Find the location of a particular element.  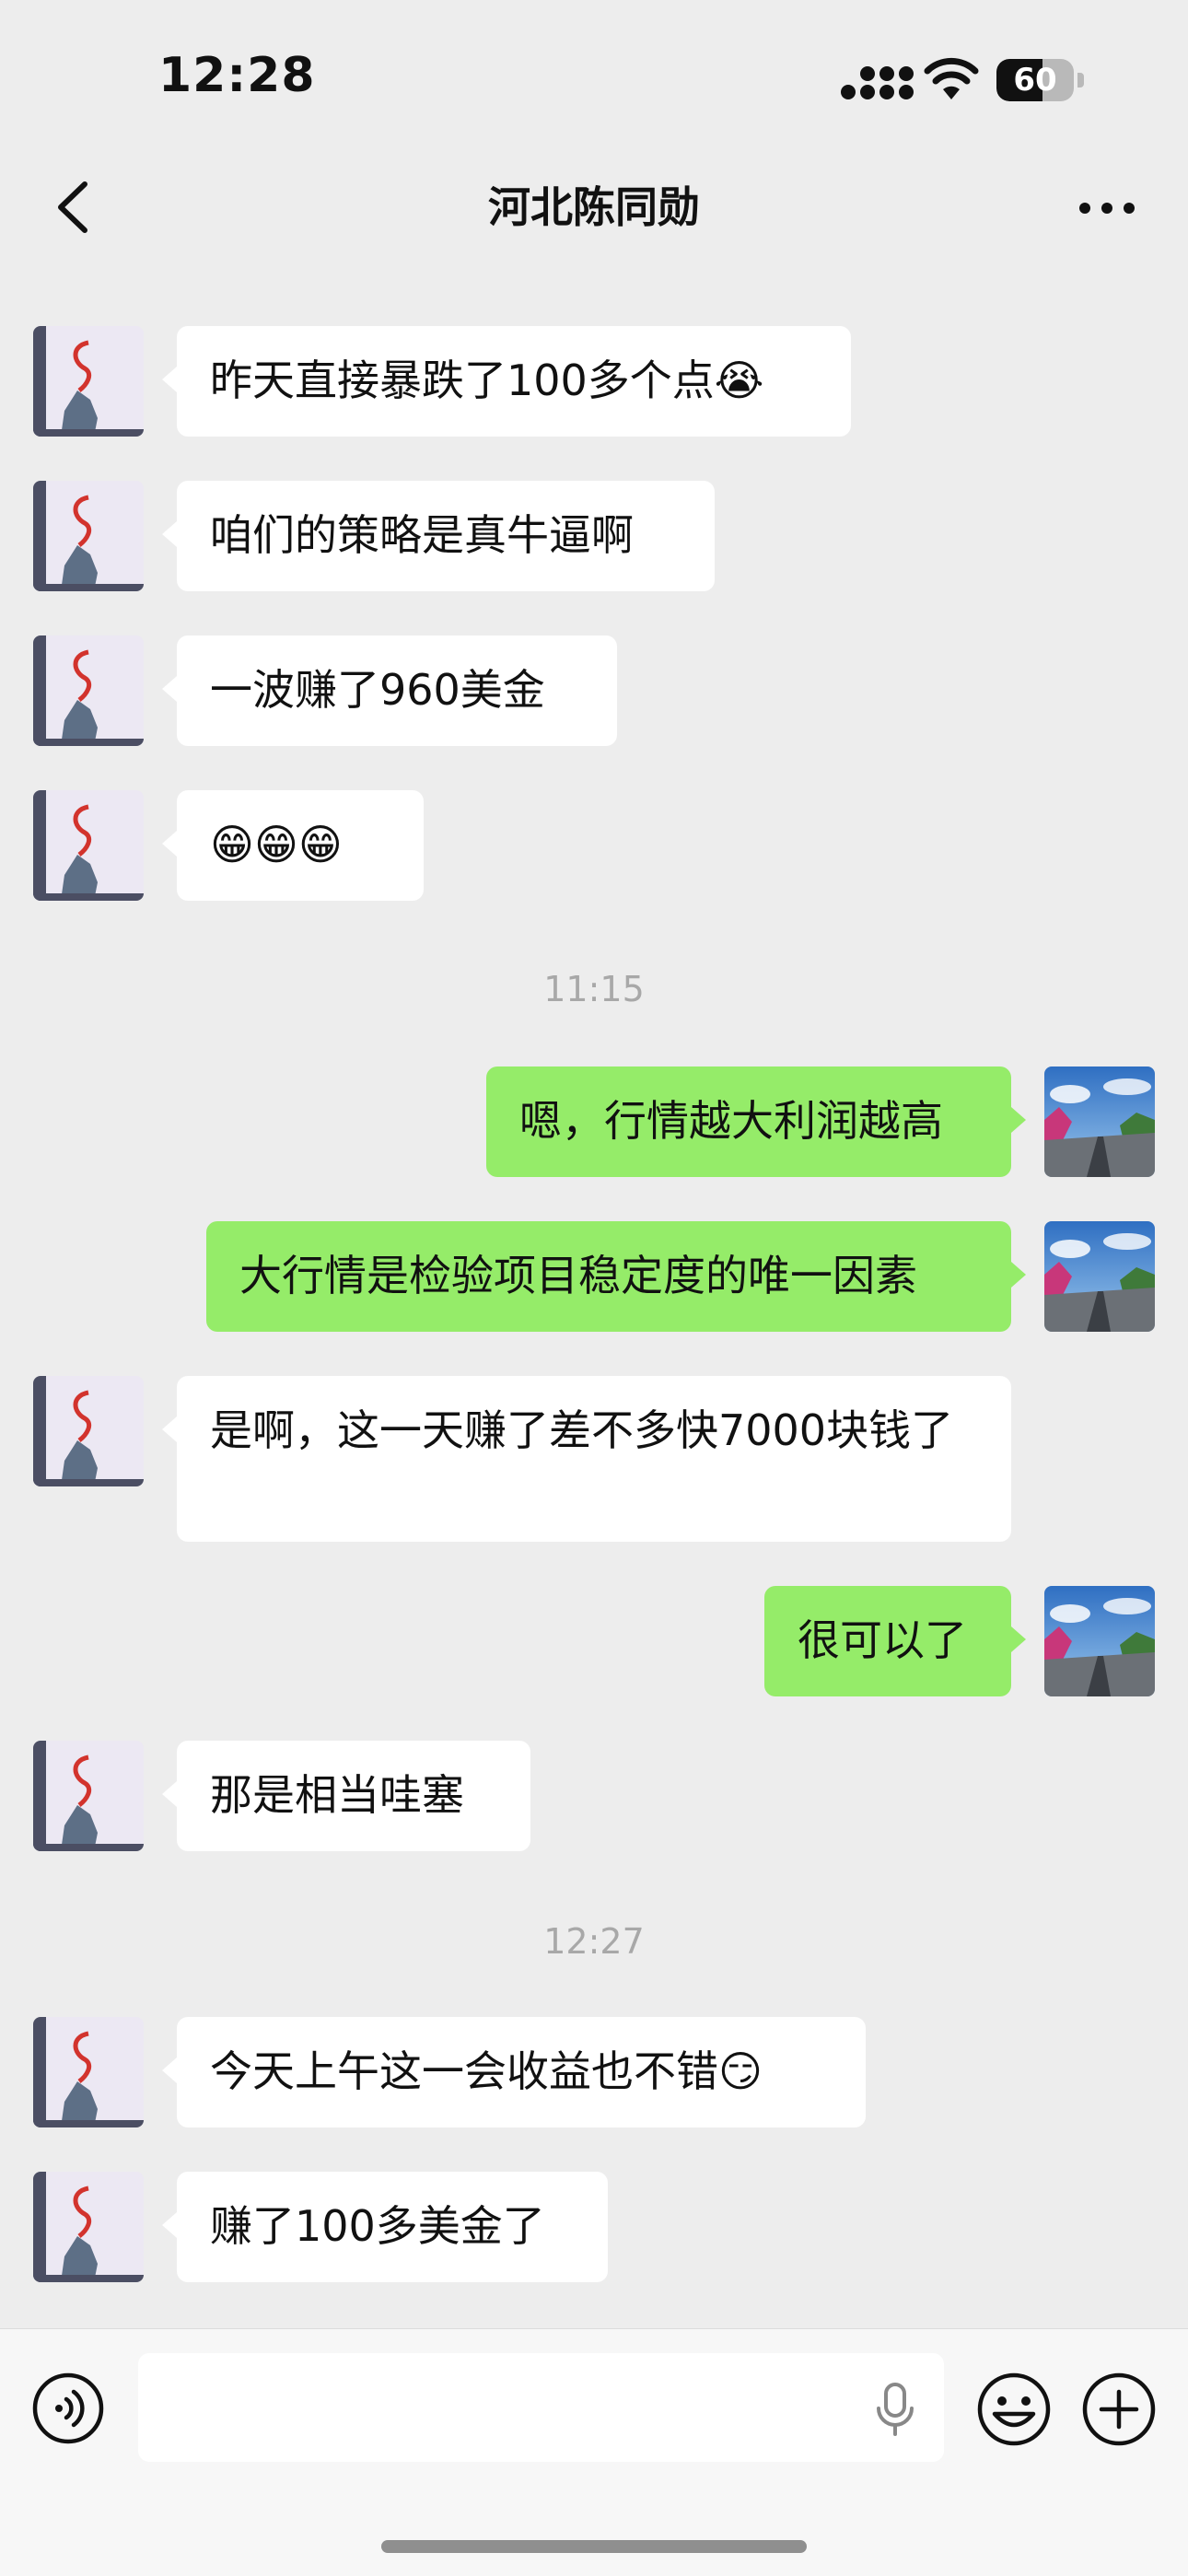

message-input is located at coordinates (541, 2407).